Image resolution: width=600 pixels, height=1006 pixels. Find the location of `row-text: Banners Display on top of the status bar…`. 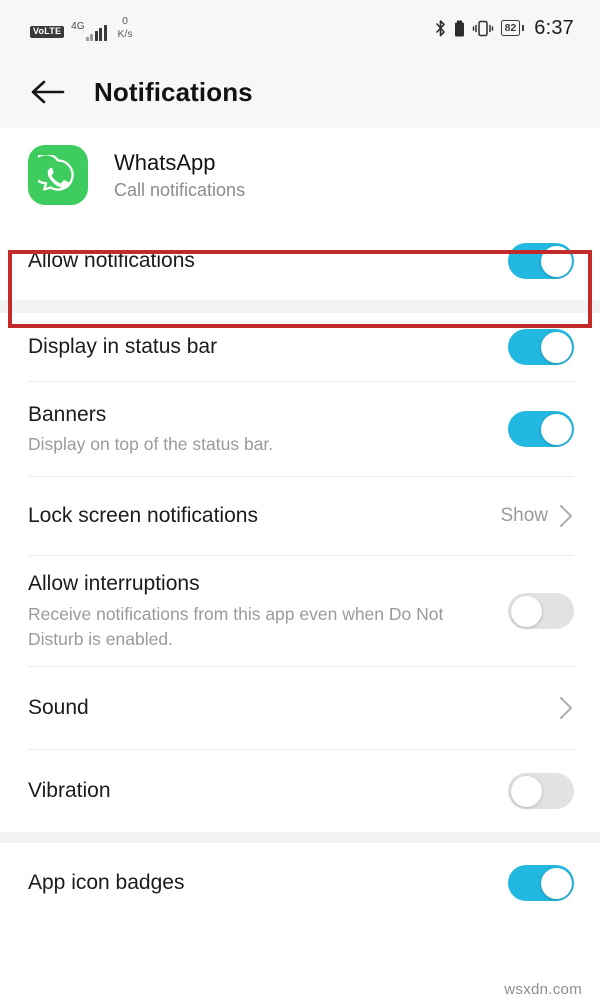

row-text: Banners Display on top of the status bar… is located at coordinates (158, 429).